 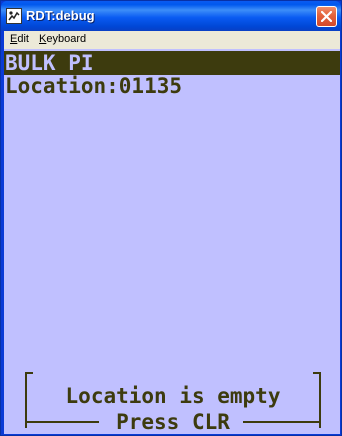 I want to click on close-icon, so click(x=326, y=16).